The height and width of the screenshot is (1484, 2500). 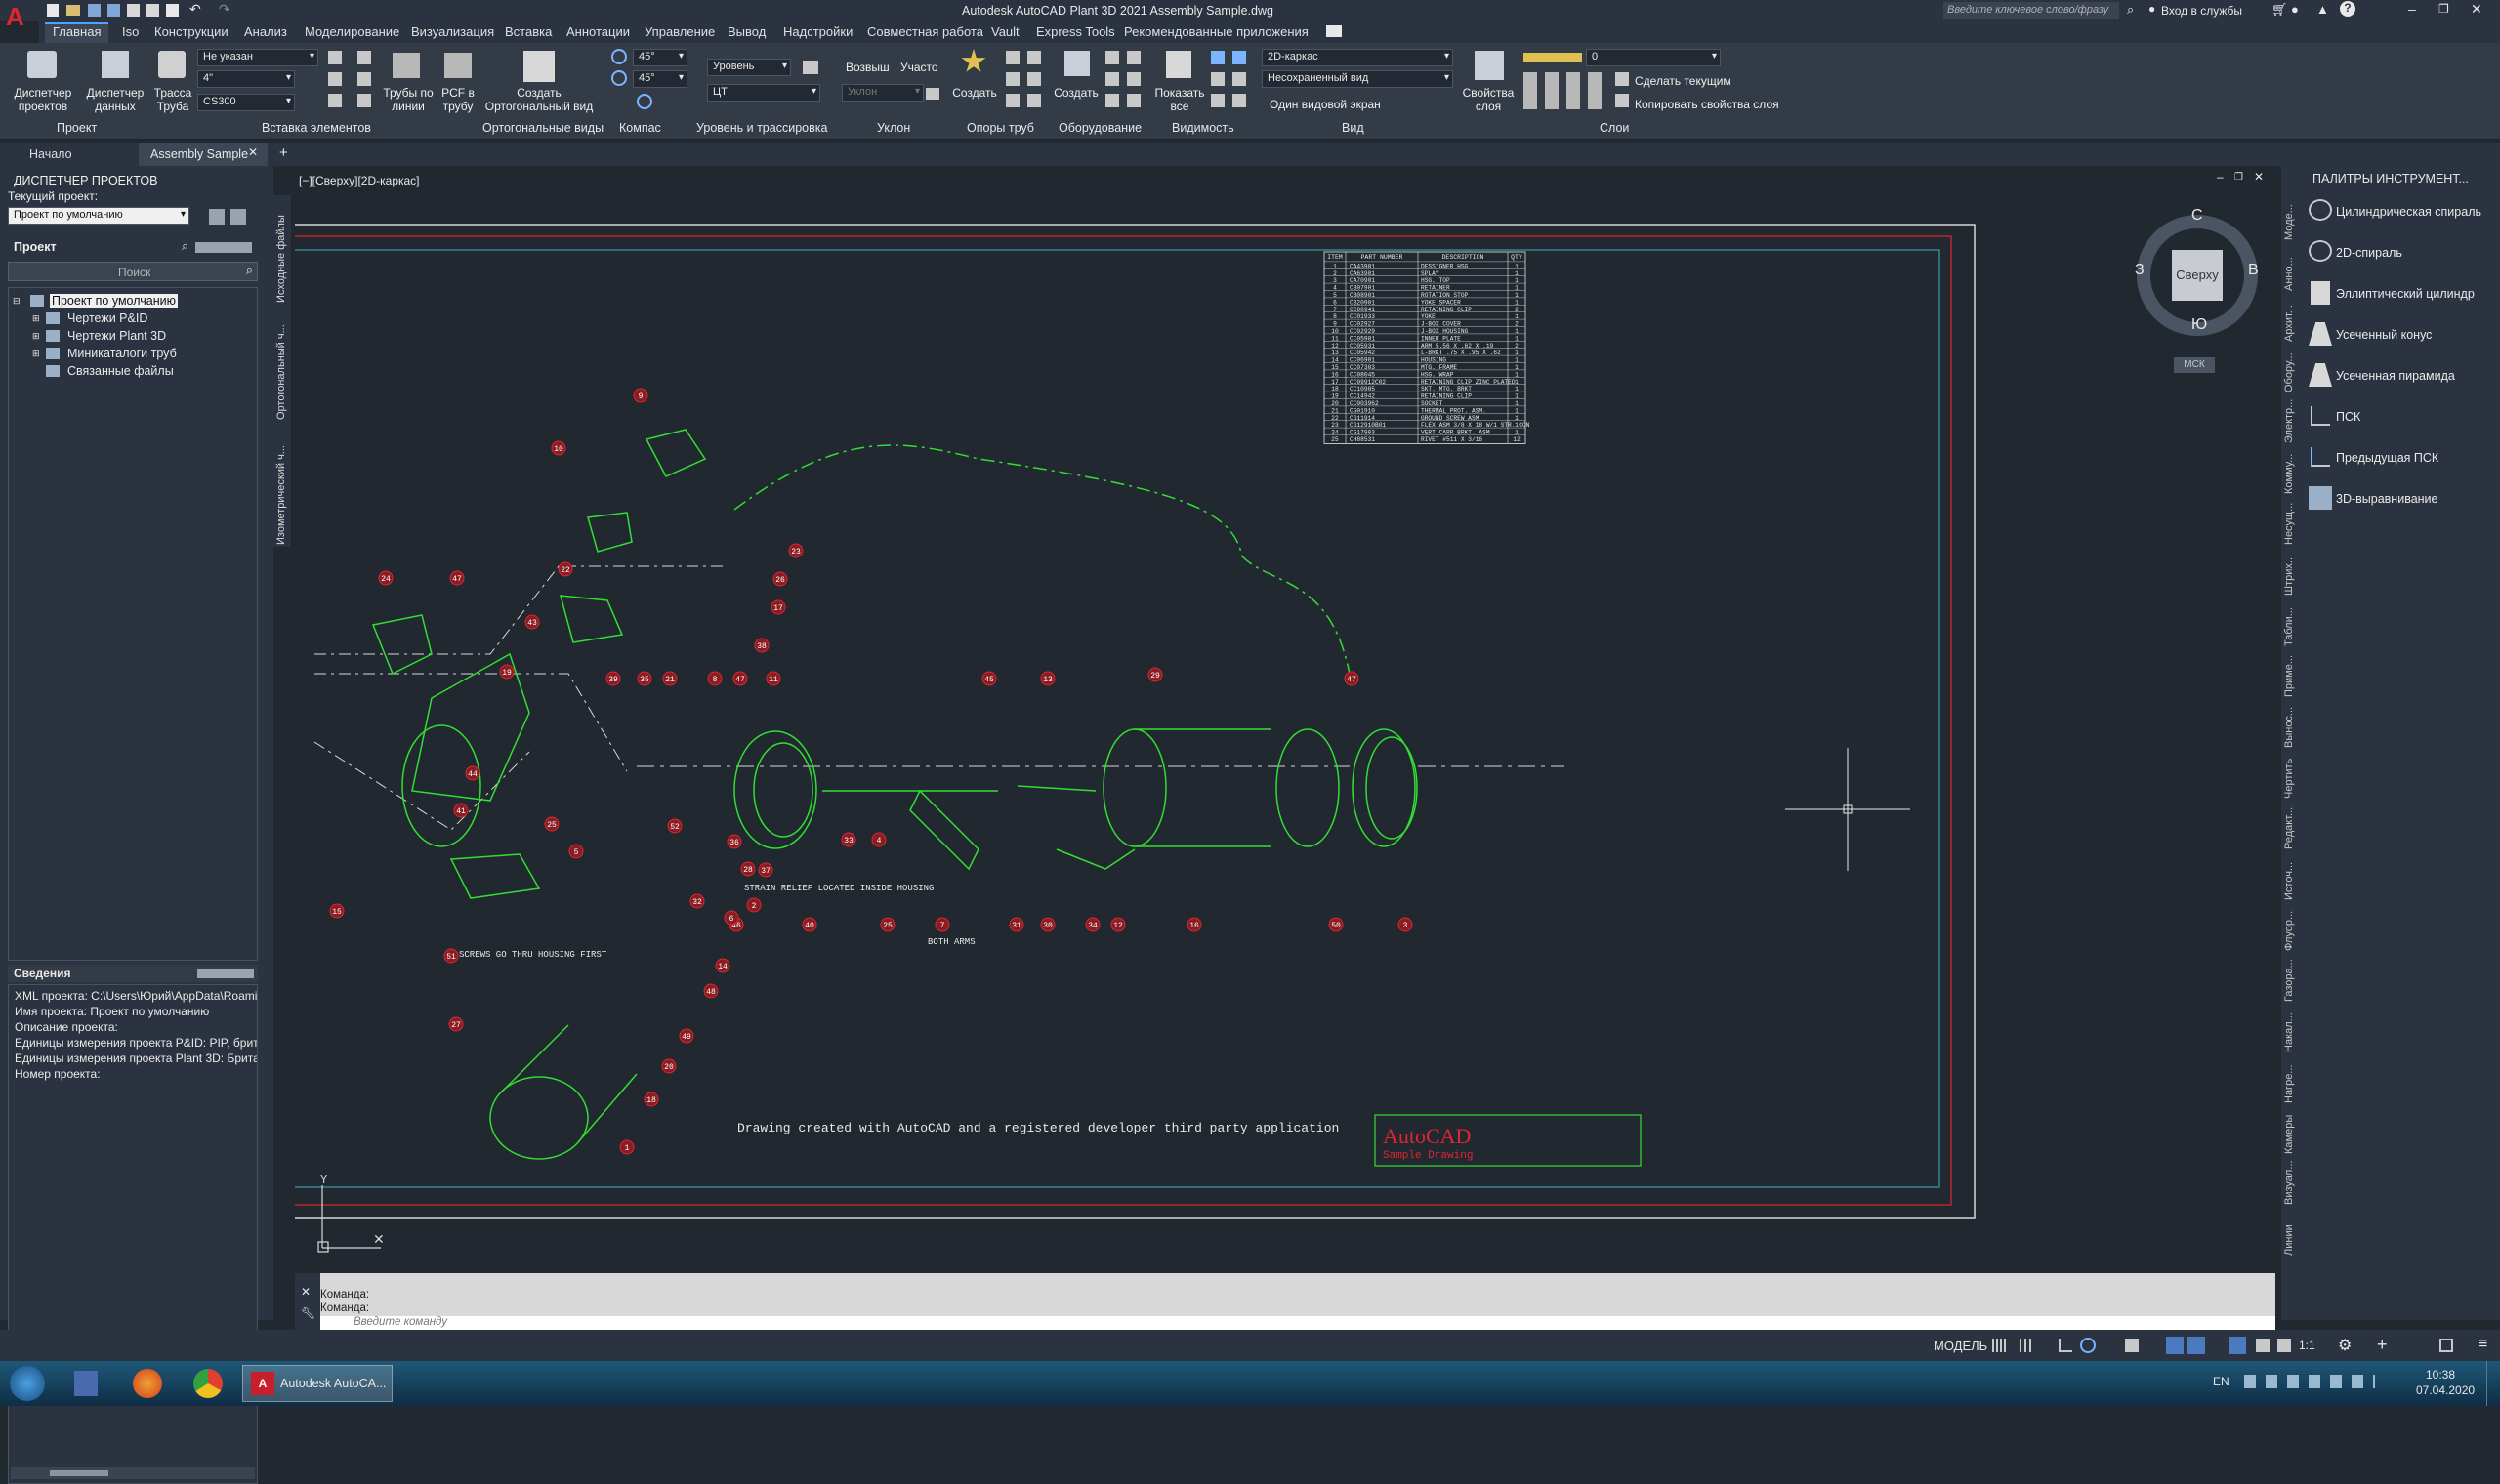 I want to click on help-icon: ?, so click(x=2347, y=9).